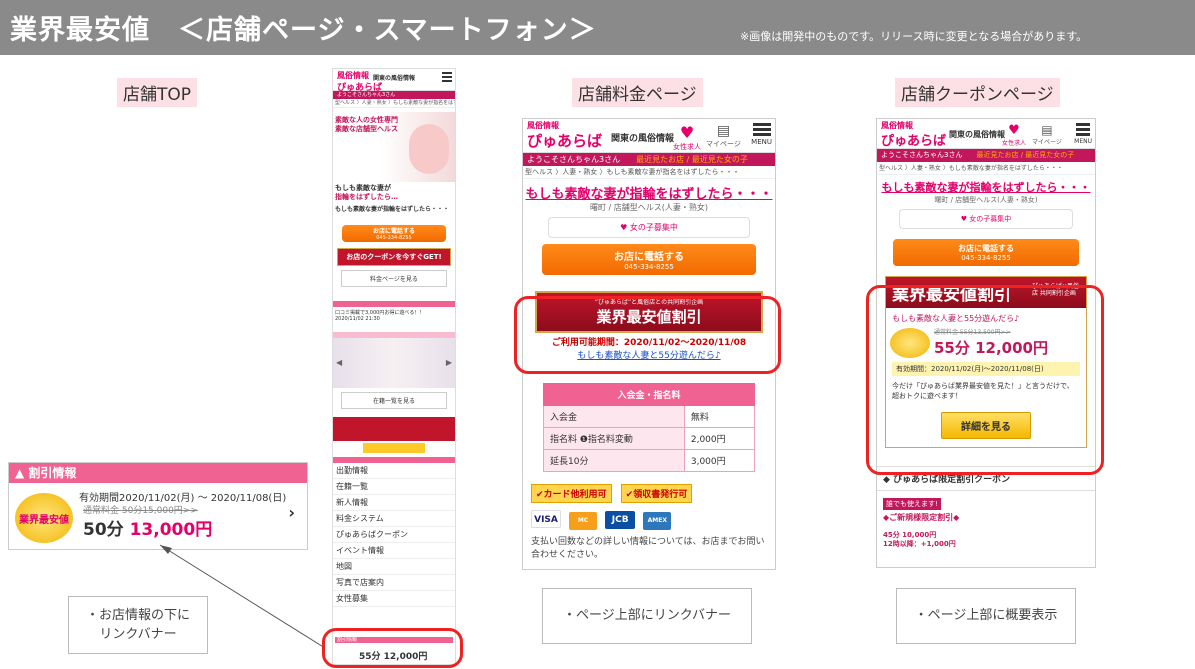 The height and width of the screenshot is (669, 1195). I want to click on highlight-price-banner, so click(647, 335).